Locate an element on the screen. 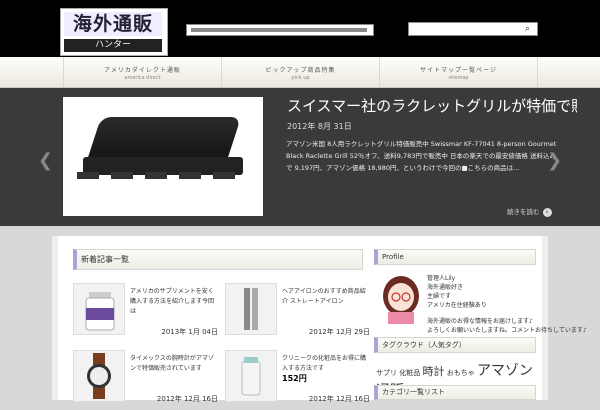 This screenshot has height=410, width=600. nav-item-sitemap: サイトマップ一覧ページ sitemap is located at coordinates (458, 72).